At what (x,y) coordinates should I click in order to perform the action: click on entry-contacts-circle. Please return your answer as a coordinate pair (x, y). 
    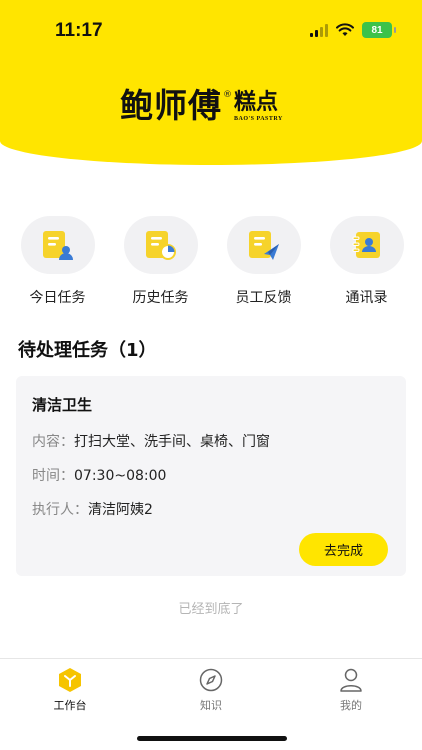
    Looking at the image, I should click on (366, 245).